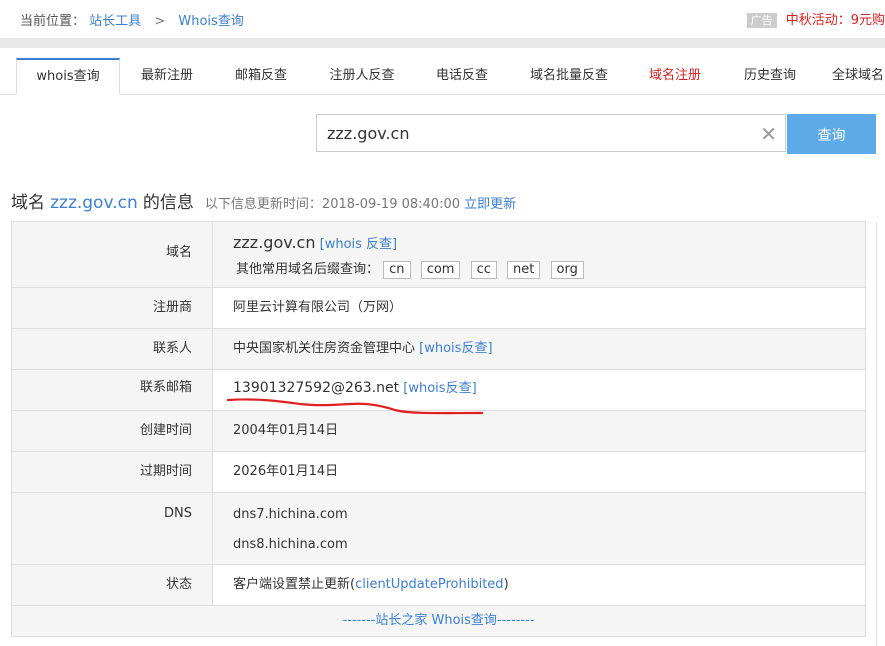  What do you see at coordinates (355, 406) in the screenshot?
I see `red-underline-annotation` at bounding box center [355, 406].